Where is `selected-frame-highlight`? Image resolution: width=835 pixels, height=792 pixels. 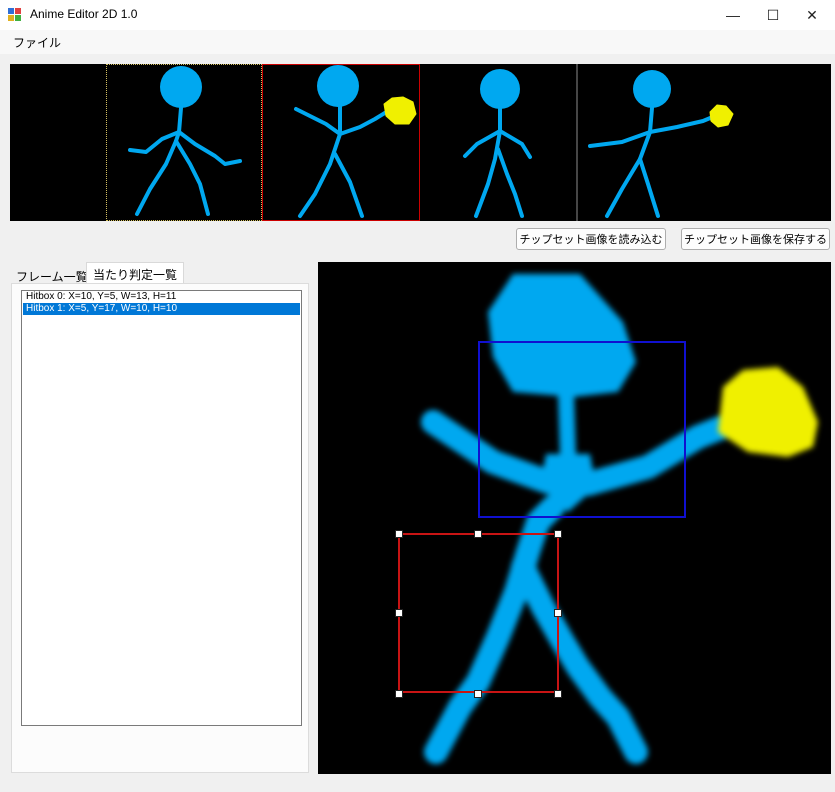 selected-frame-highlight is located at coordinates (341, 142).